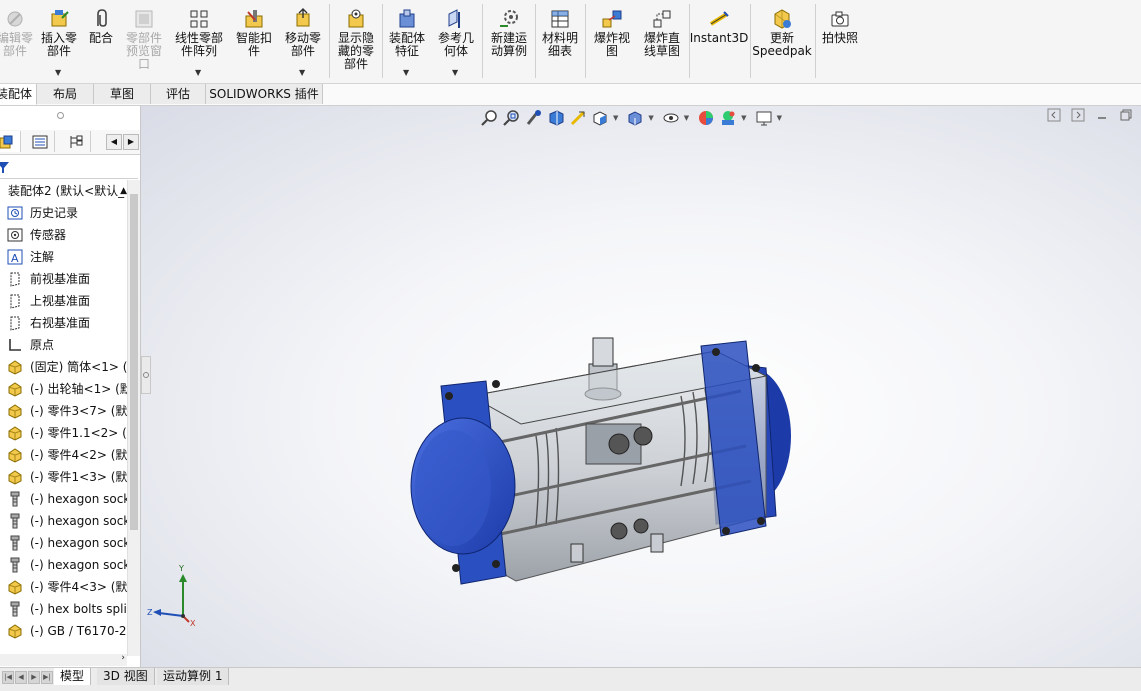  What do you see at coordinates (8, 677) in the screenshot?
I see `first-tab-icon: |◀` at bounding box center [8, 677].